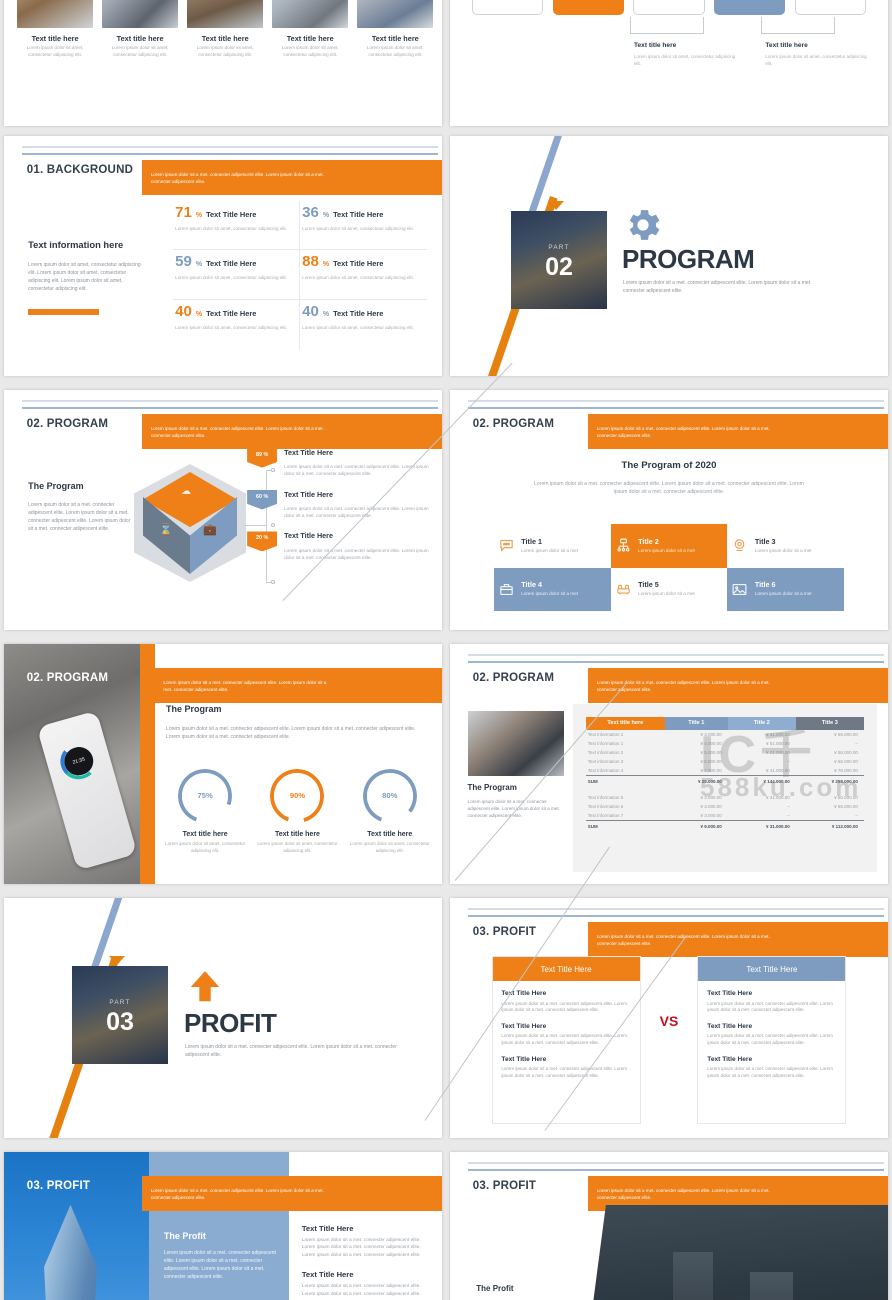 Image resolution: width=892 pixels, height=1300 pixels. I want to click on cell-value: ¥ 66.000.00, so click(846, 762).